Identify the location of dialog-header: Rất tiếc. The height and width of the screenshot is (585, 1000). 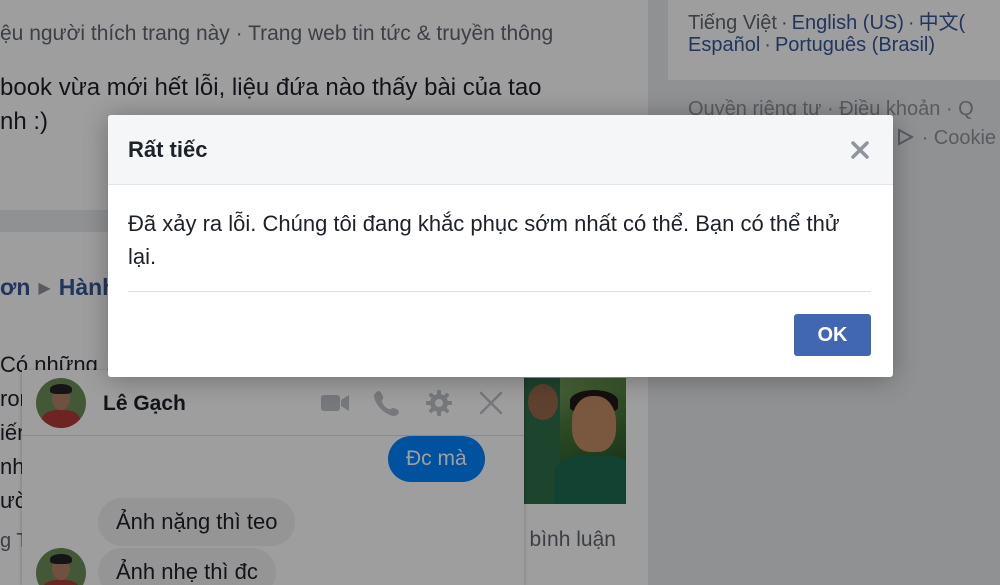
(500, 150).